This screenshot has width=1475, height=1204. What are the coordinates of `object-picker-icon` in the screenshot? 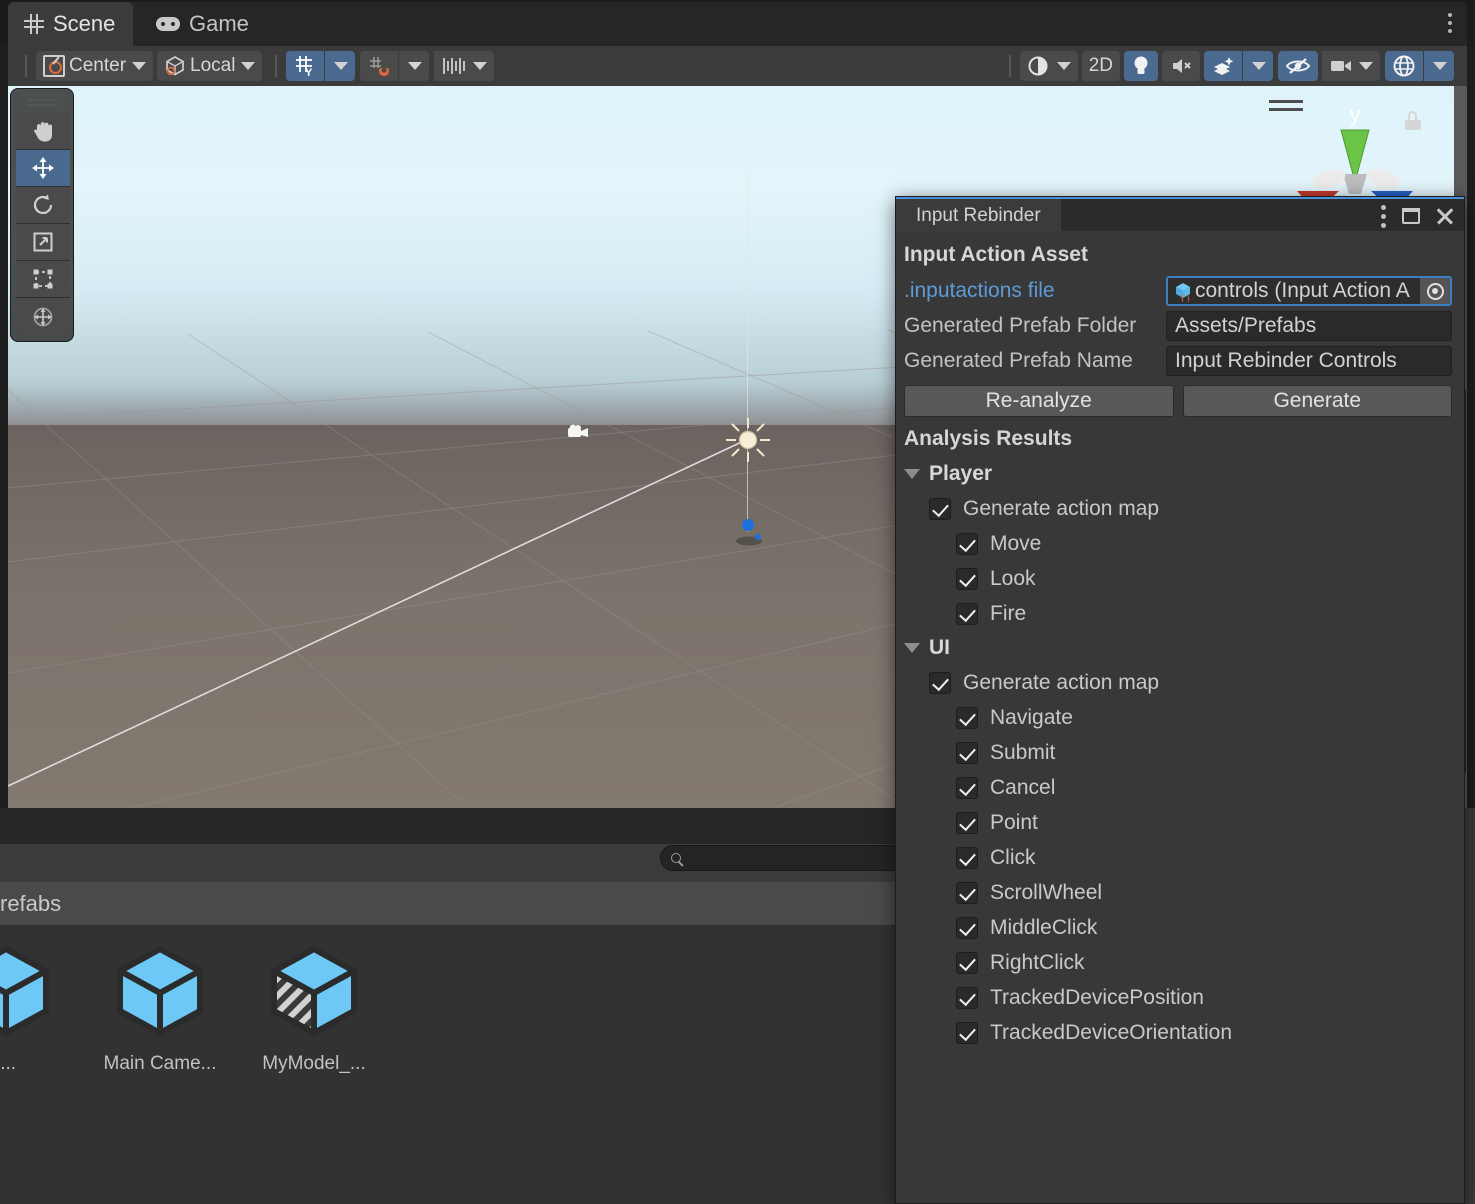 It's located at (1435, 291).